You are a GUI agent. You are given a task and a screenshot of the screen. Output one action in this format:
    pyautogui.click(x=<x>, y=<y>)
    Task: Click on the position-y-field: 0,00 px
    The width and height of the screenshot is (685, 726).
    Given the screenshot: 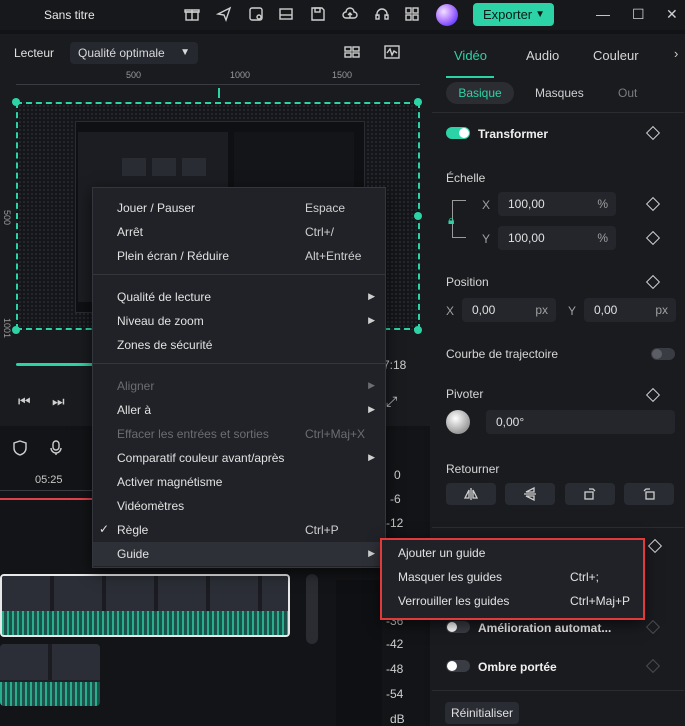 What is the action you would take?
    pyautogui.click(x=630, y=310)
    